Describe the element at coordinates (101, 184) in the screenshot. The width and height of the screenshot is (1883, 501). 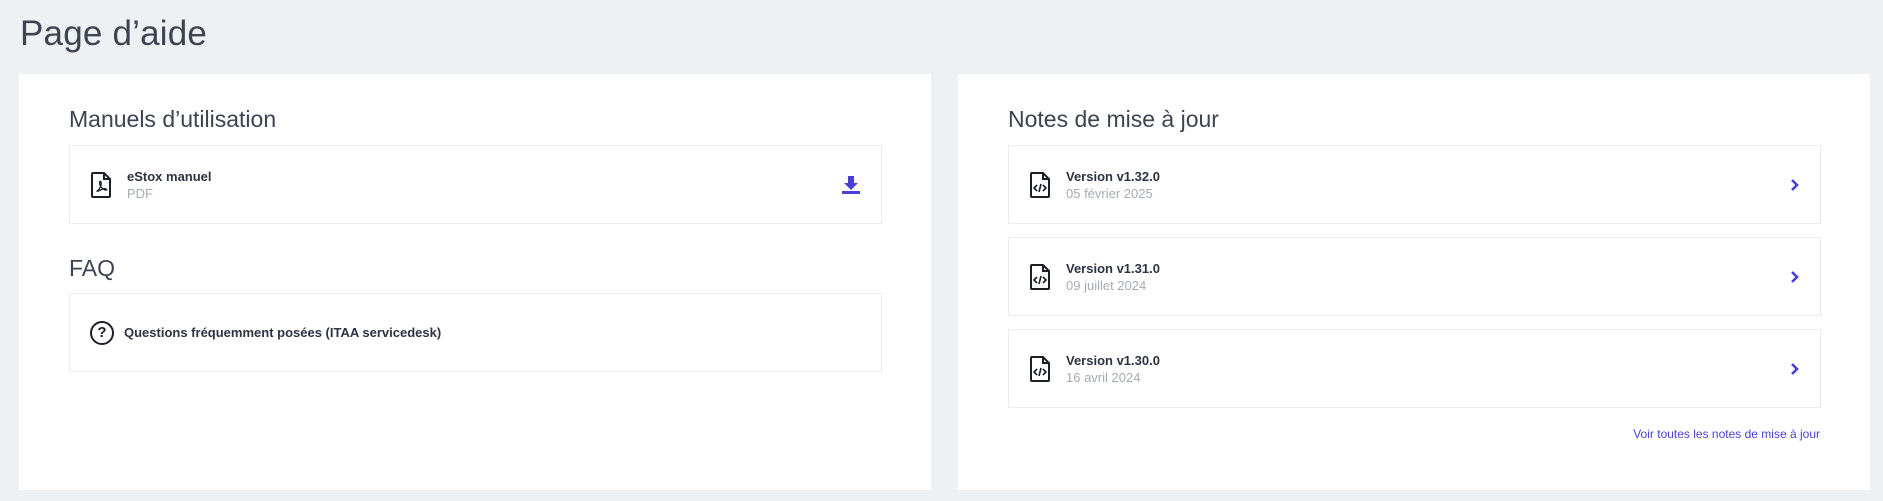
I see `pdf-file-icon` at that location.